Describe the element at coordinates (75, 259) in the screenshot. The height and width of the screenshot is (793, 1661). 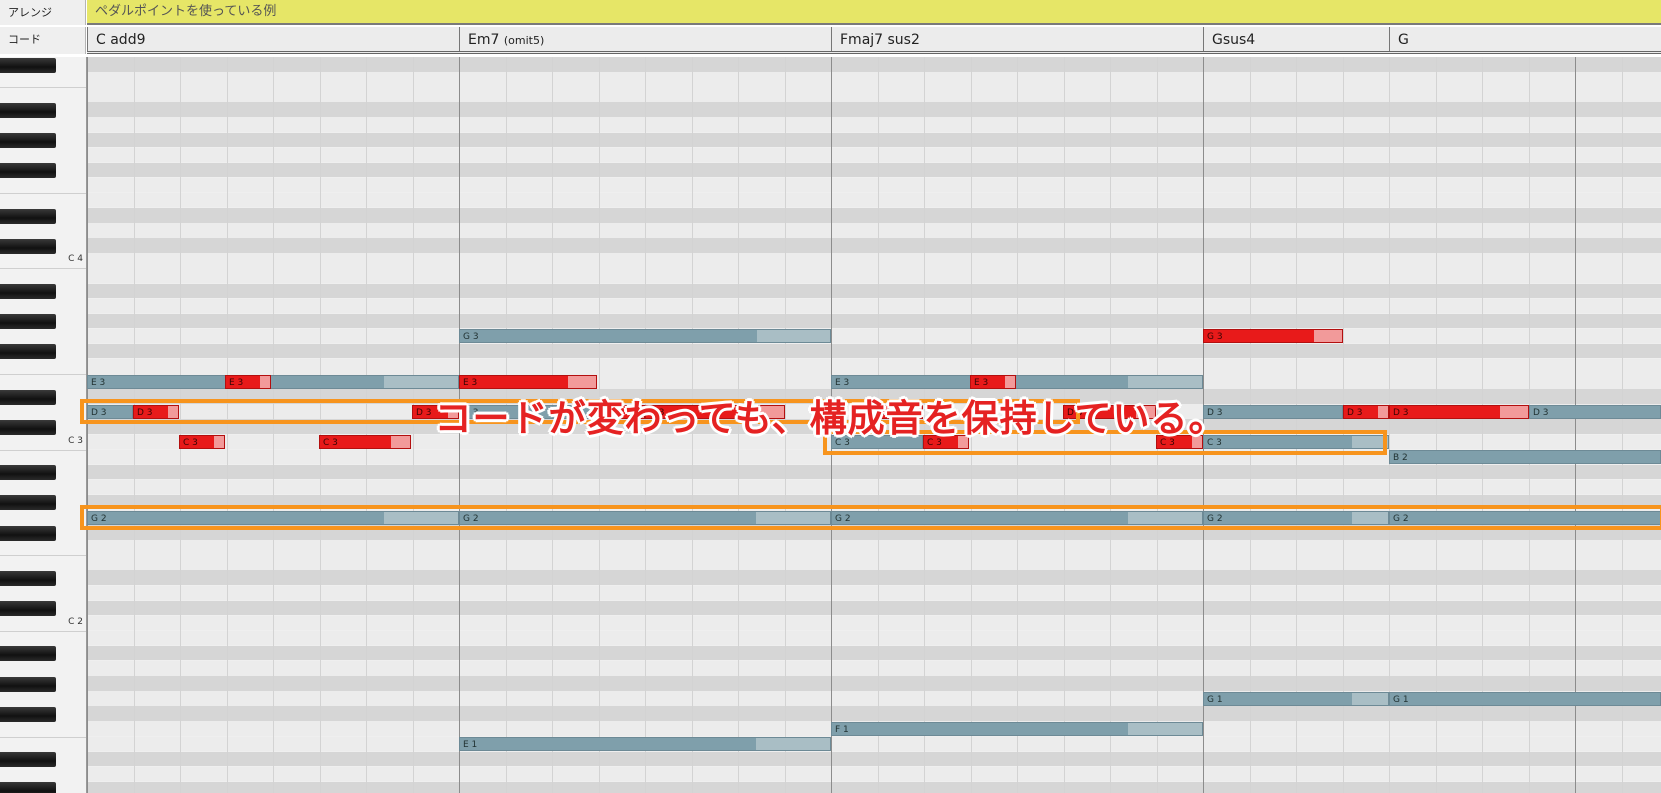
I see `octave-label: C 4` at that location.